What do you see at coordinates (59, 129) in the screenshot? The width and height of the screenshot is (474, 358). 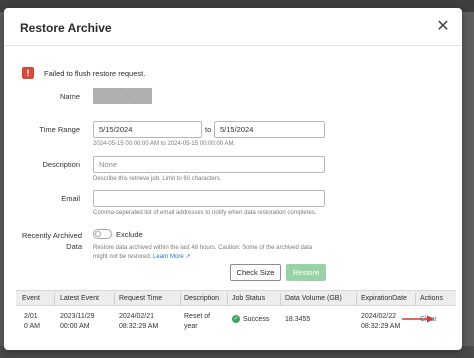 I see `time-range-label: Time Range` at bounding box center [59, 129].